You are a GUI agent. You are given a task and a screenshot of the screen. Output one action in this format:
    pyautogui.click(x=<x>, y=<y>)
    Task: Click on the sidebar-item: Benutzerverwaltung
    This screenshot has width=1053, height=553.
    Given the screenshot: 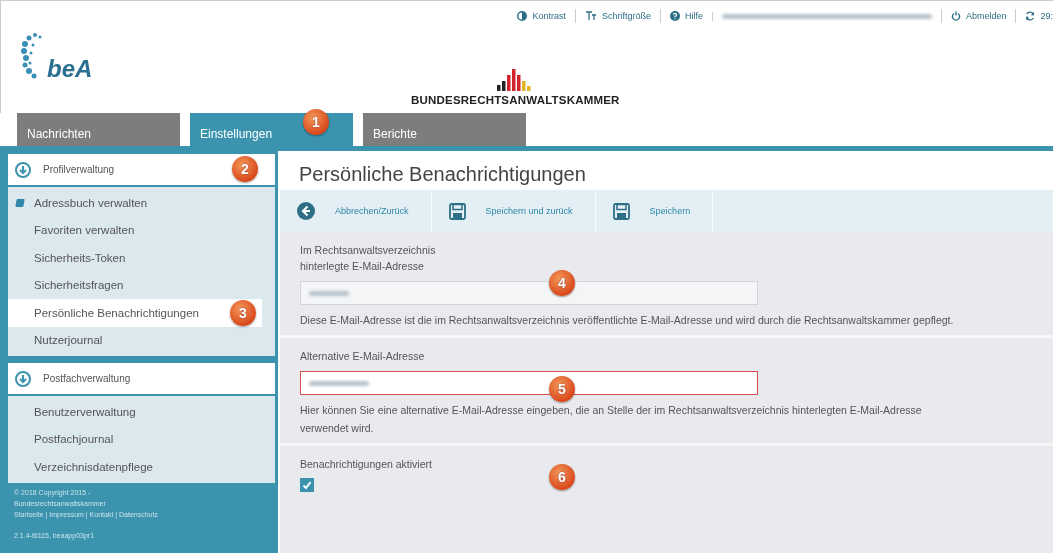 What is the action you would take?
    pyautogui.click(x=135, y=412)
    